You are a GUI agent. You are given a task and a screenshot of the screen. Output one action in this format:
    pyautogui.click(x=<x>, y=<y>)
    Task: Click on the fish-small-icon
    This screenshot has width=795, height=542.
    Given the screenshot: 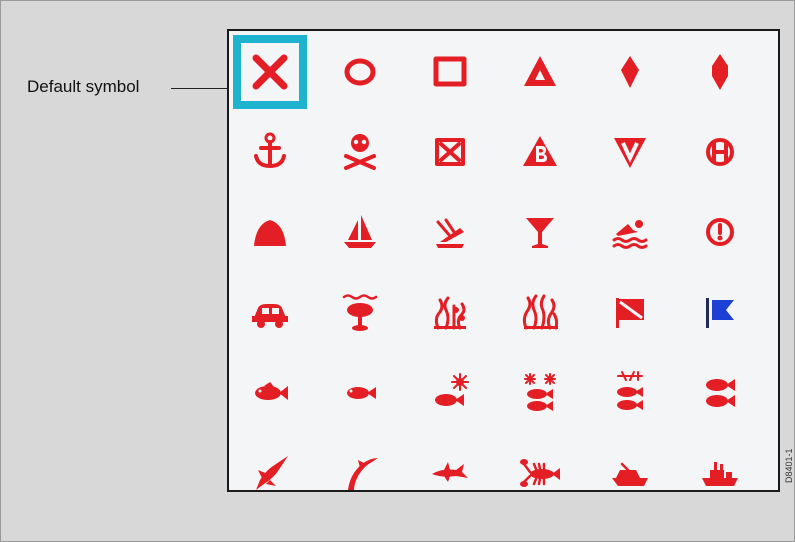 What is the action you would take?
    pyautogui.click(x=361, y=393)
    